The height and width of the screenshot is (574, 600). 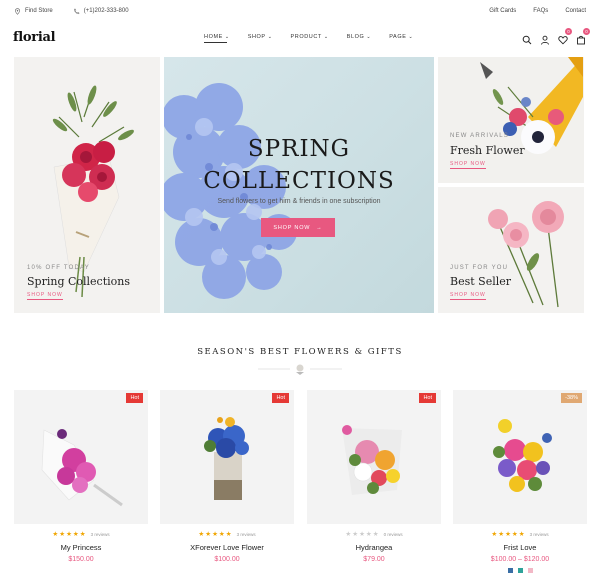 What do you see at coordinates (58, 268) in the screenshot?
I see `promo-eyebrow: 10% OFF TODAY` at bounding box center [58, 268].